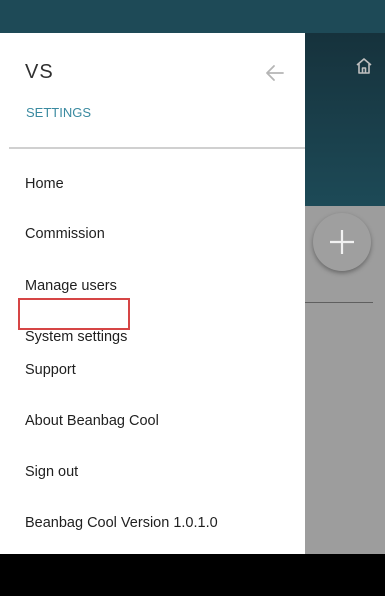  Describe the element at coordinates (192, 16) in the screenshot. I see `status-bar` at that location.